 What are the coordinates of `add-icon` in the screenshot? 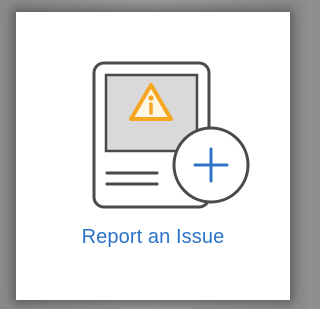 It's located at (211, 165).